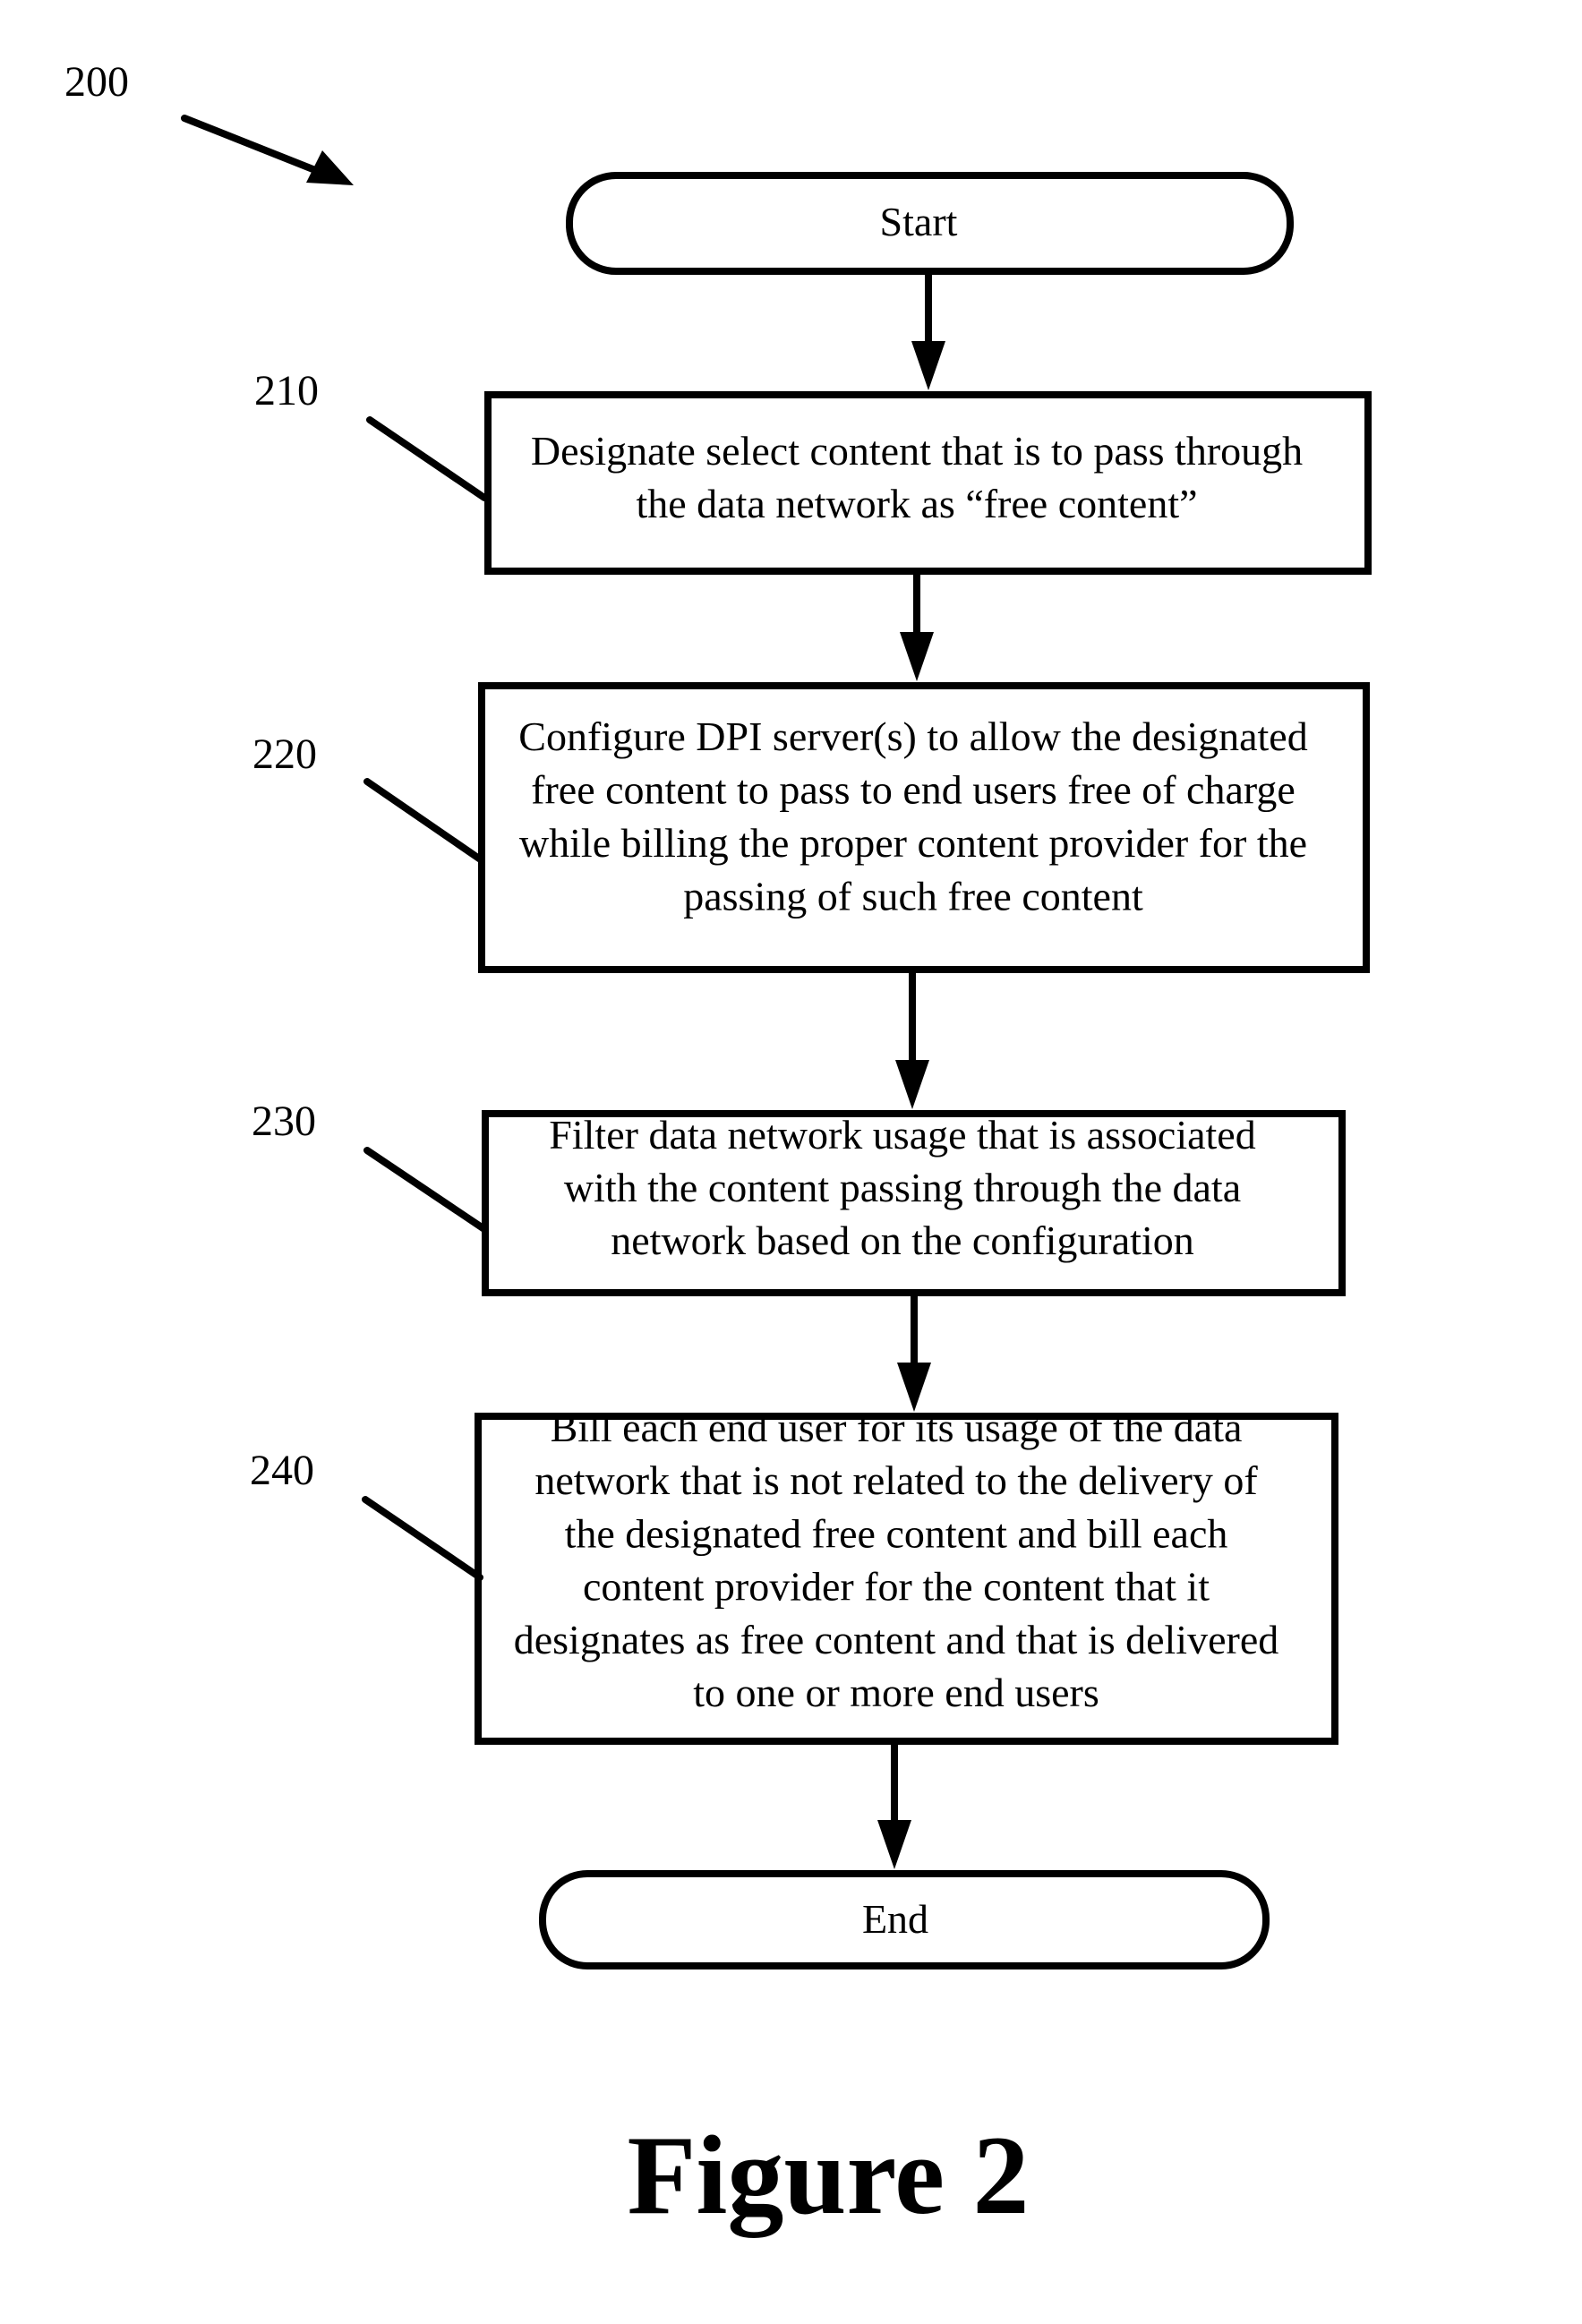 The width and height of the screenshot is (1582, 2324). What do you see at coordinates (284, 1121) in the screenshot?
I see `step-reference-number: 230` at bounding box center [284, 1121].